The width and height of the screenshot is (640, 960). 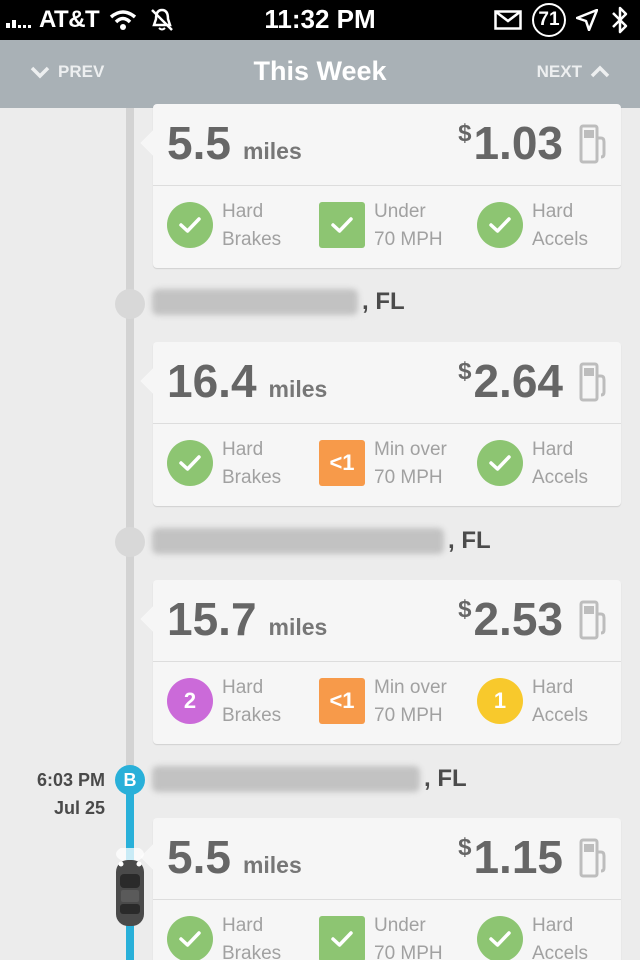 I want to click on trip-cost: $1.03, so click(x=510, y=143).